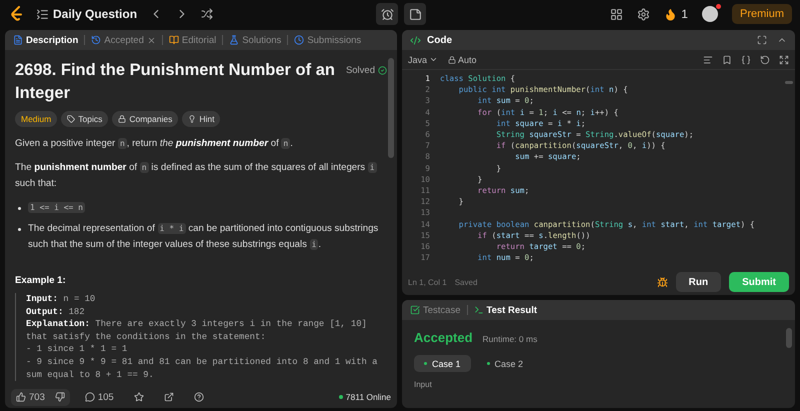  Describe the element at coordinates (784, 59) in the screenshot. I see `expand-icon` at that location.